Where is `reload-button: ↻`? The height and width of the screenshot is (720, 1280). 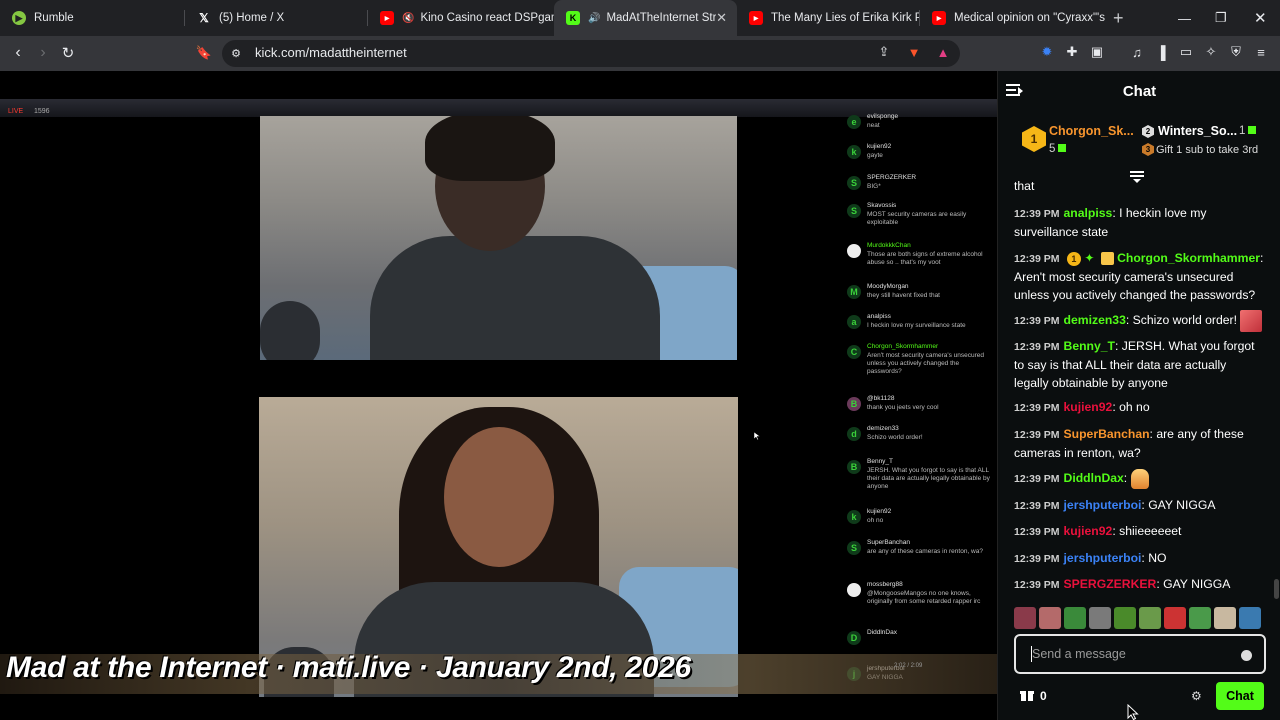 reload-button: ↻ is located at coordinates (68, 53).